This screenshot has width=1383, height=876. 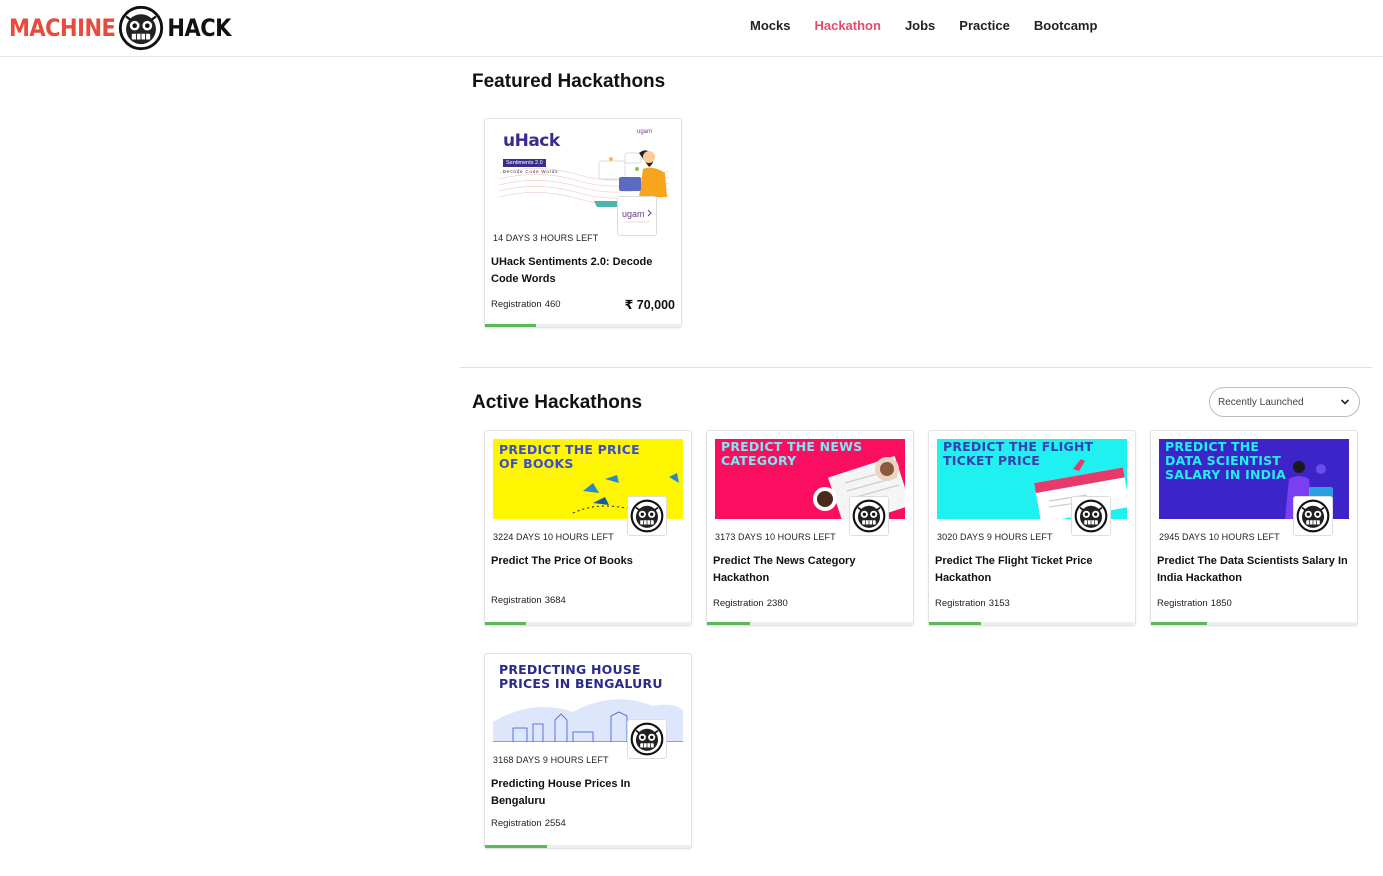 I want to click on main-nav: Mocks Hackathon Jobs Practice Bootcamp, so click(x=935, y=25).